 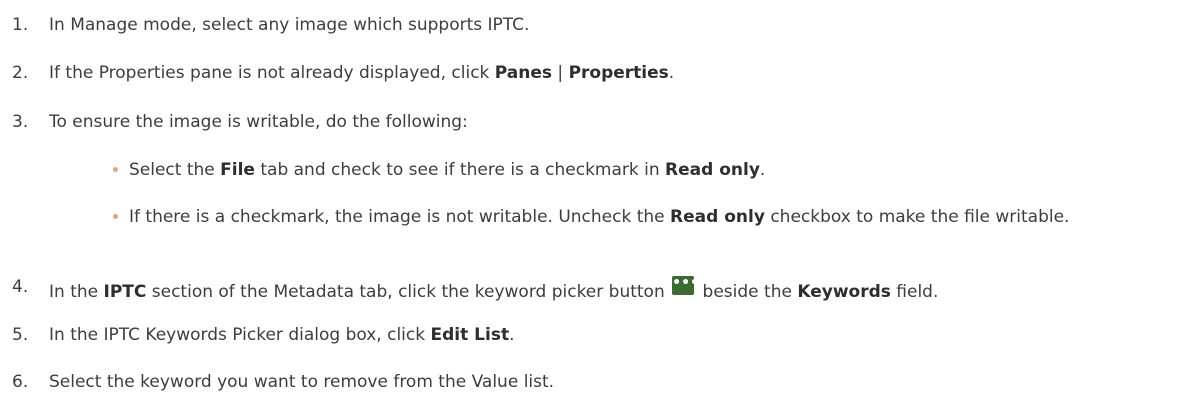 I want to click on step-number: 4., so click(x=20, y=287).